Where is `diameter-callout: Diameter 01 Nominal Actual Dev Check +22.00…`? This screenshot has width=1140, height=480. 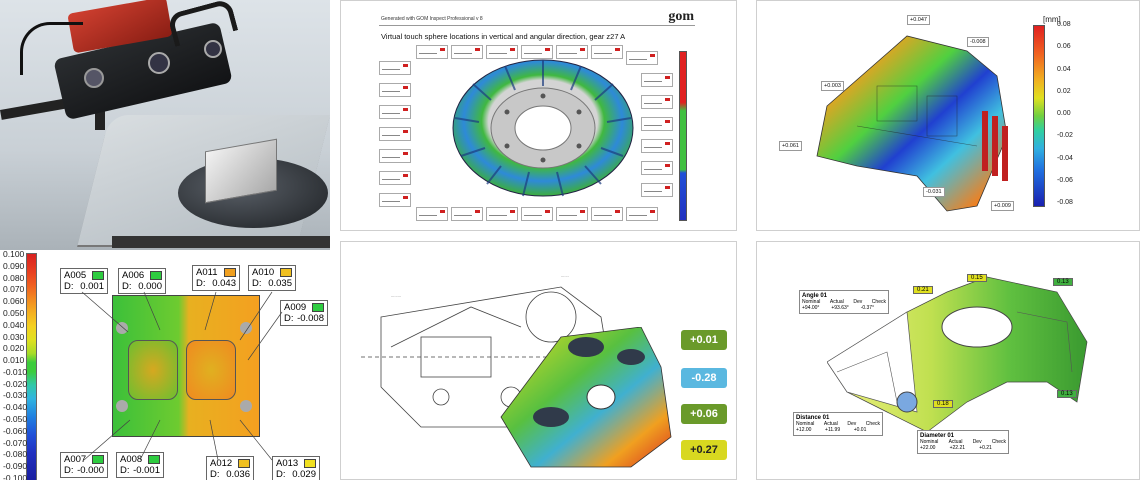 diameter-callout: Diameter 01 Nominal Actual Dev Check +22.00… is located at coordinates (963, 442).